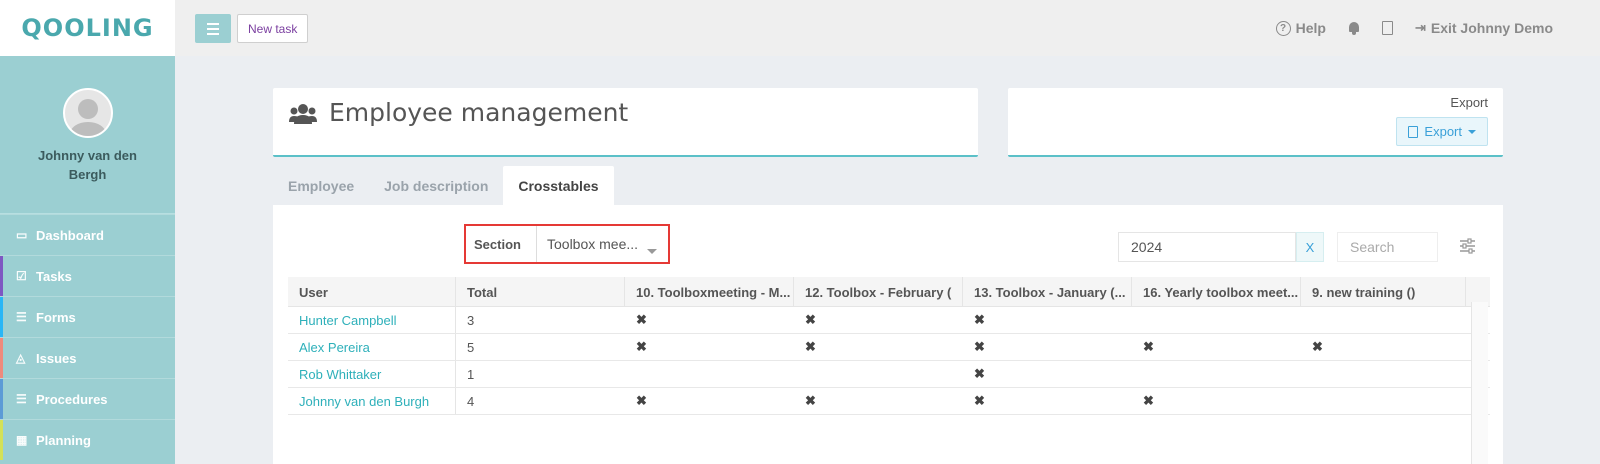 The width and height of the screenshot is (1600, 464). What do you see at coordinates (87, 316) in the screenshot?
I see `sidebar-item-forms: ☰ Forms` at bounding box center [87, 316].